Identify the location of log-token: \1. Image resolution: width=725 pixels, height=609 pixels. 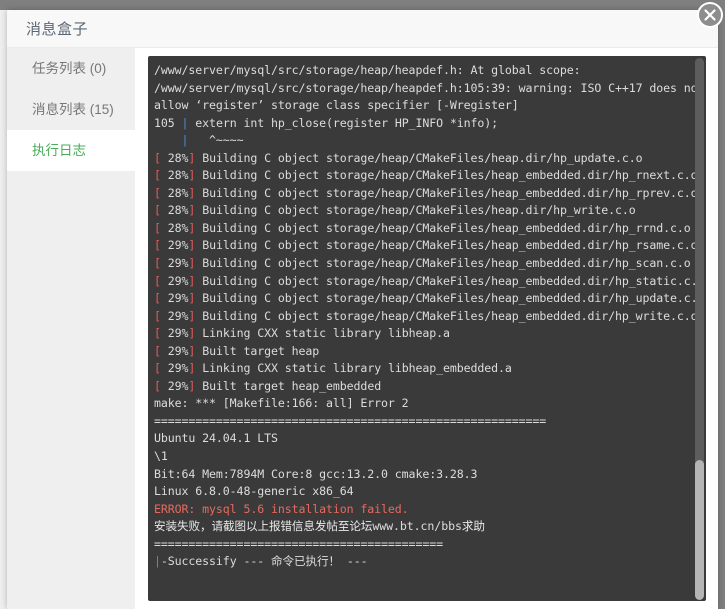
(161, 456).